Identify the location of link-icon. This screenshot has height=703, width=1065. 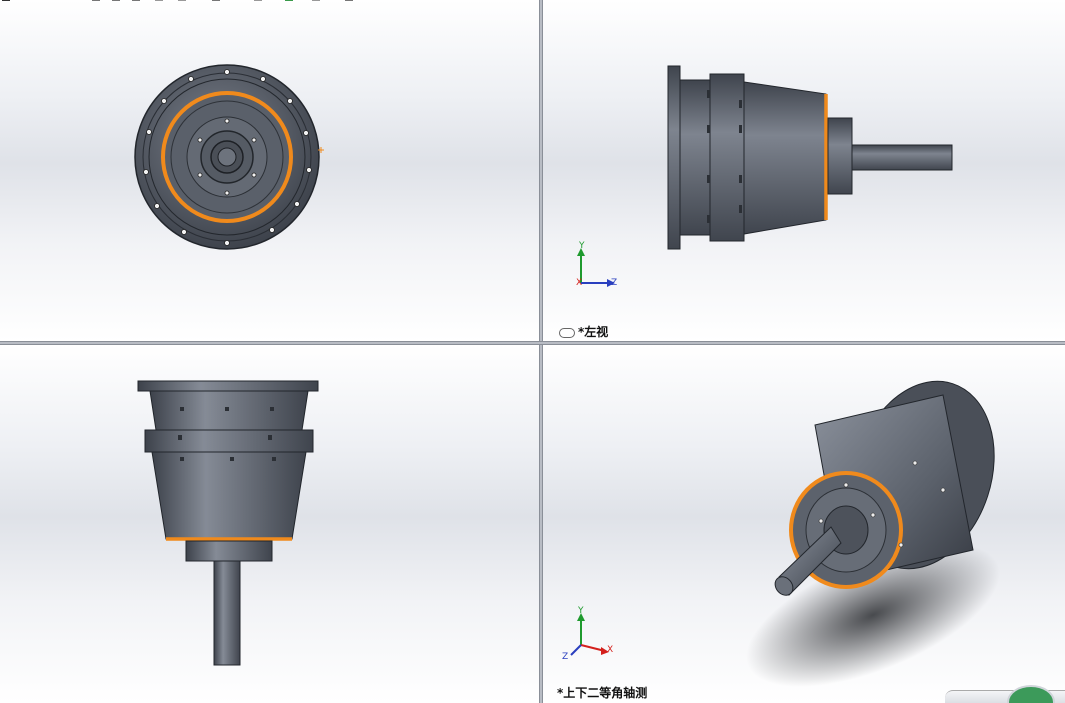
(567, 332).